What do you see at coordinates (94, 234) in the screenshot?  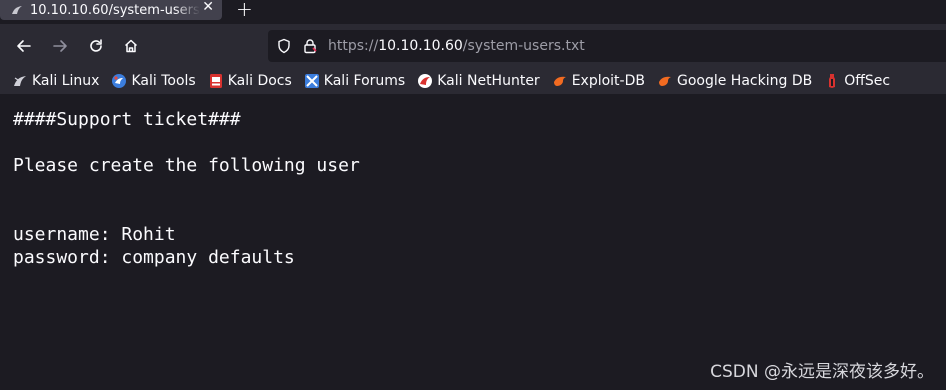 I see `username-line: username: Rohit` at bounding box center [94, 234].